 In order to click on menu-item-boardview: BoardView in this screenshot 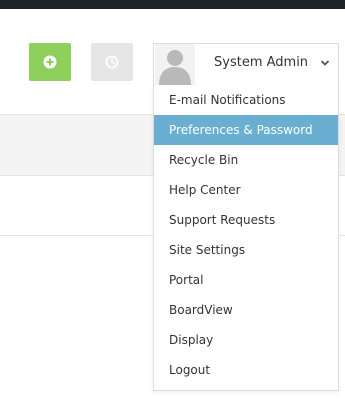, I will do `click(246, 310)`.